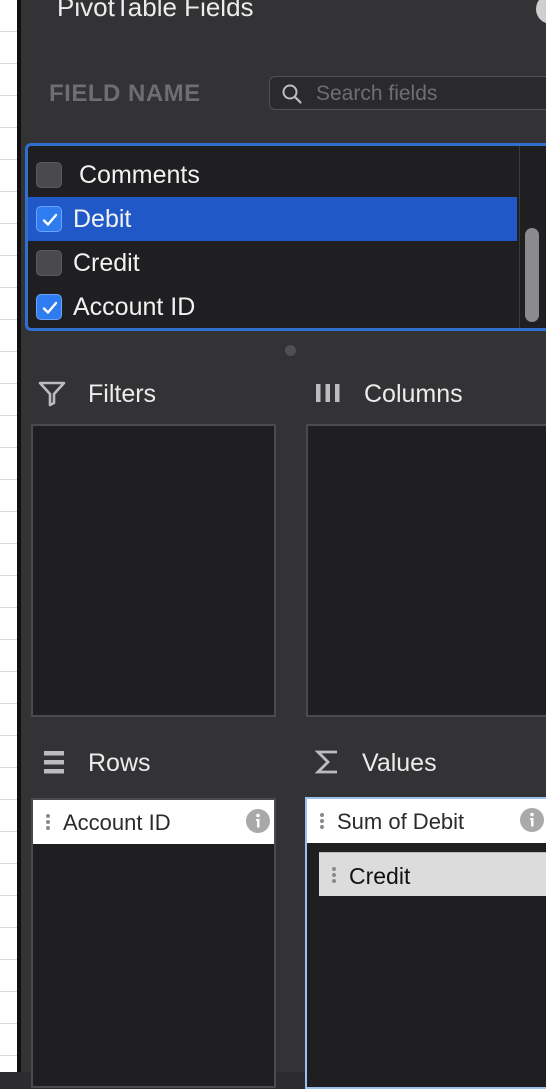  I want to click on columns-header: Columns, so click(428, 394).